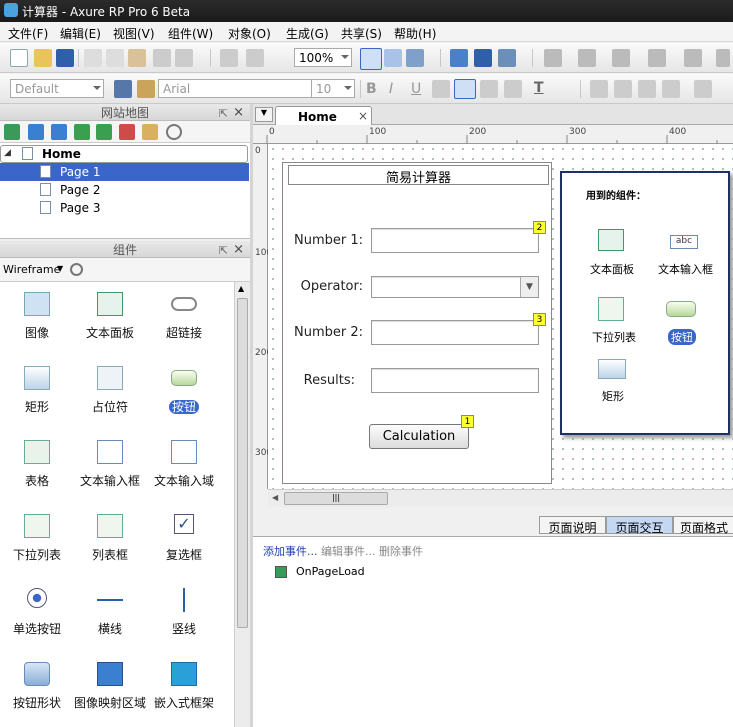  Describe the element at coordinates (150, 132) in the screenshot. I see `rename-icon` at that location.